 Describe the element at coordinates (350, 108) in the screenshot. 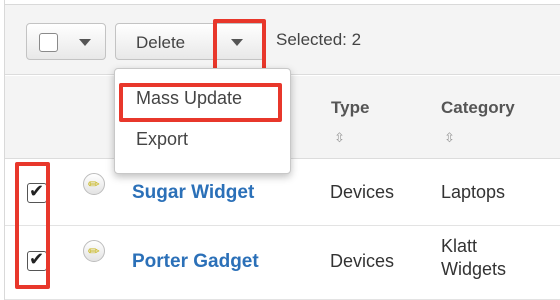

I see `column-header-type: Type` at that location.